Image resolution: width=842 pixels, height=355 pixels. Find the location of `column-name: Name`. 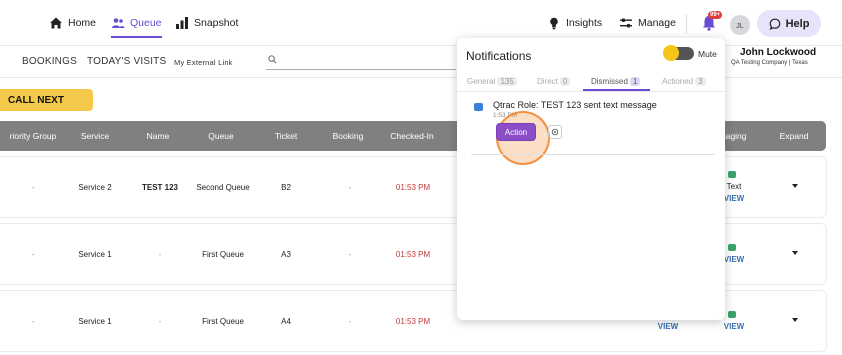

column-name: Name is located at coordinates (158, 136).